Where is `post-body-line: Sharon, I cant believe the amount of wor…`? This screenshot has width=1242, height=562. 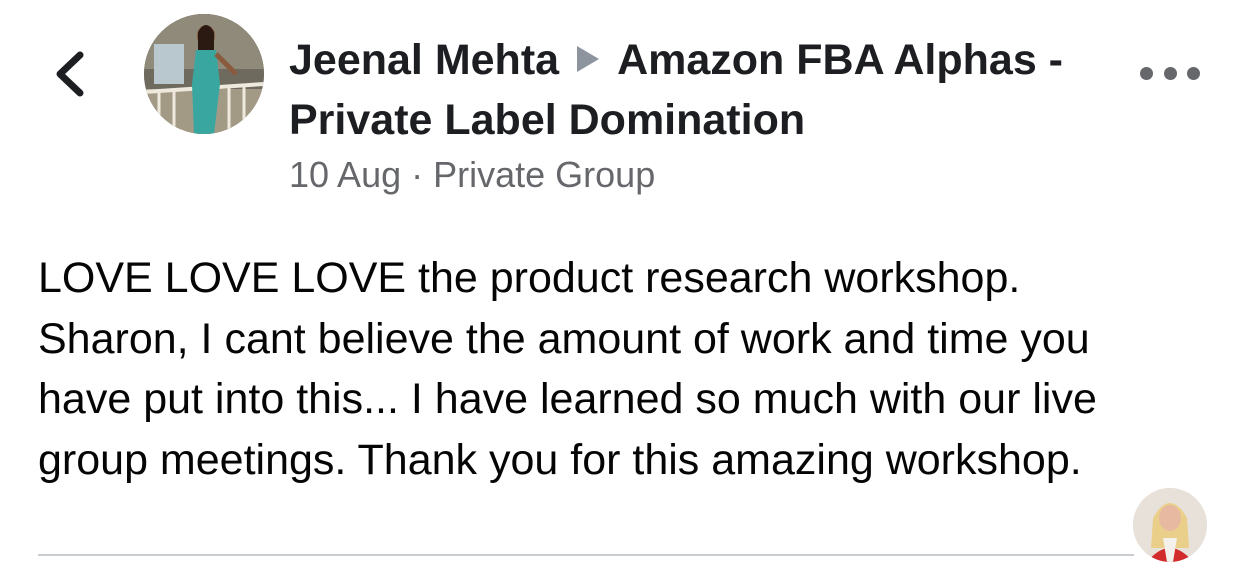 post-body-line: Sharon, I cant believe the amount of wor… is located at coordinates (564, 338).